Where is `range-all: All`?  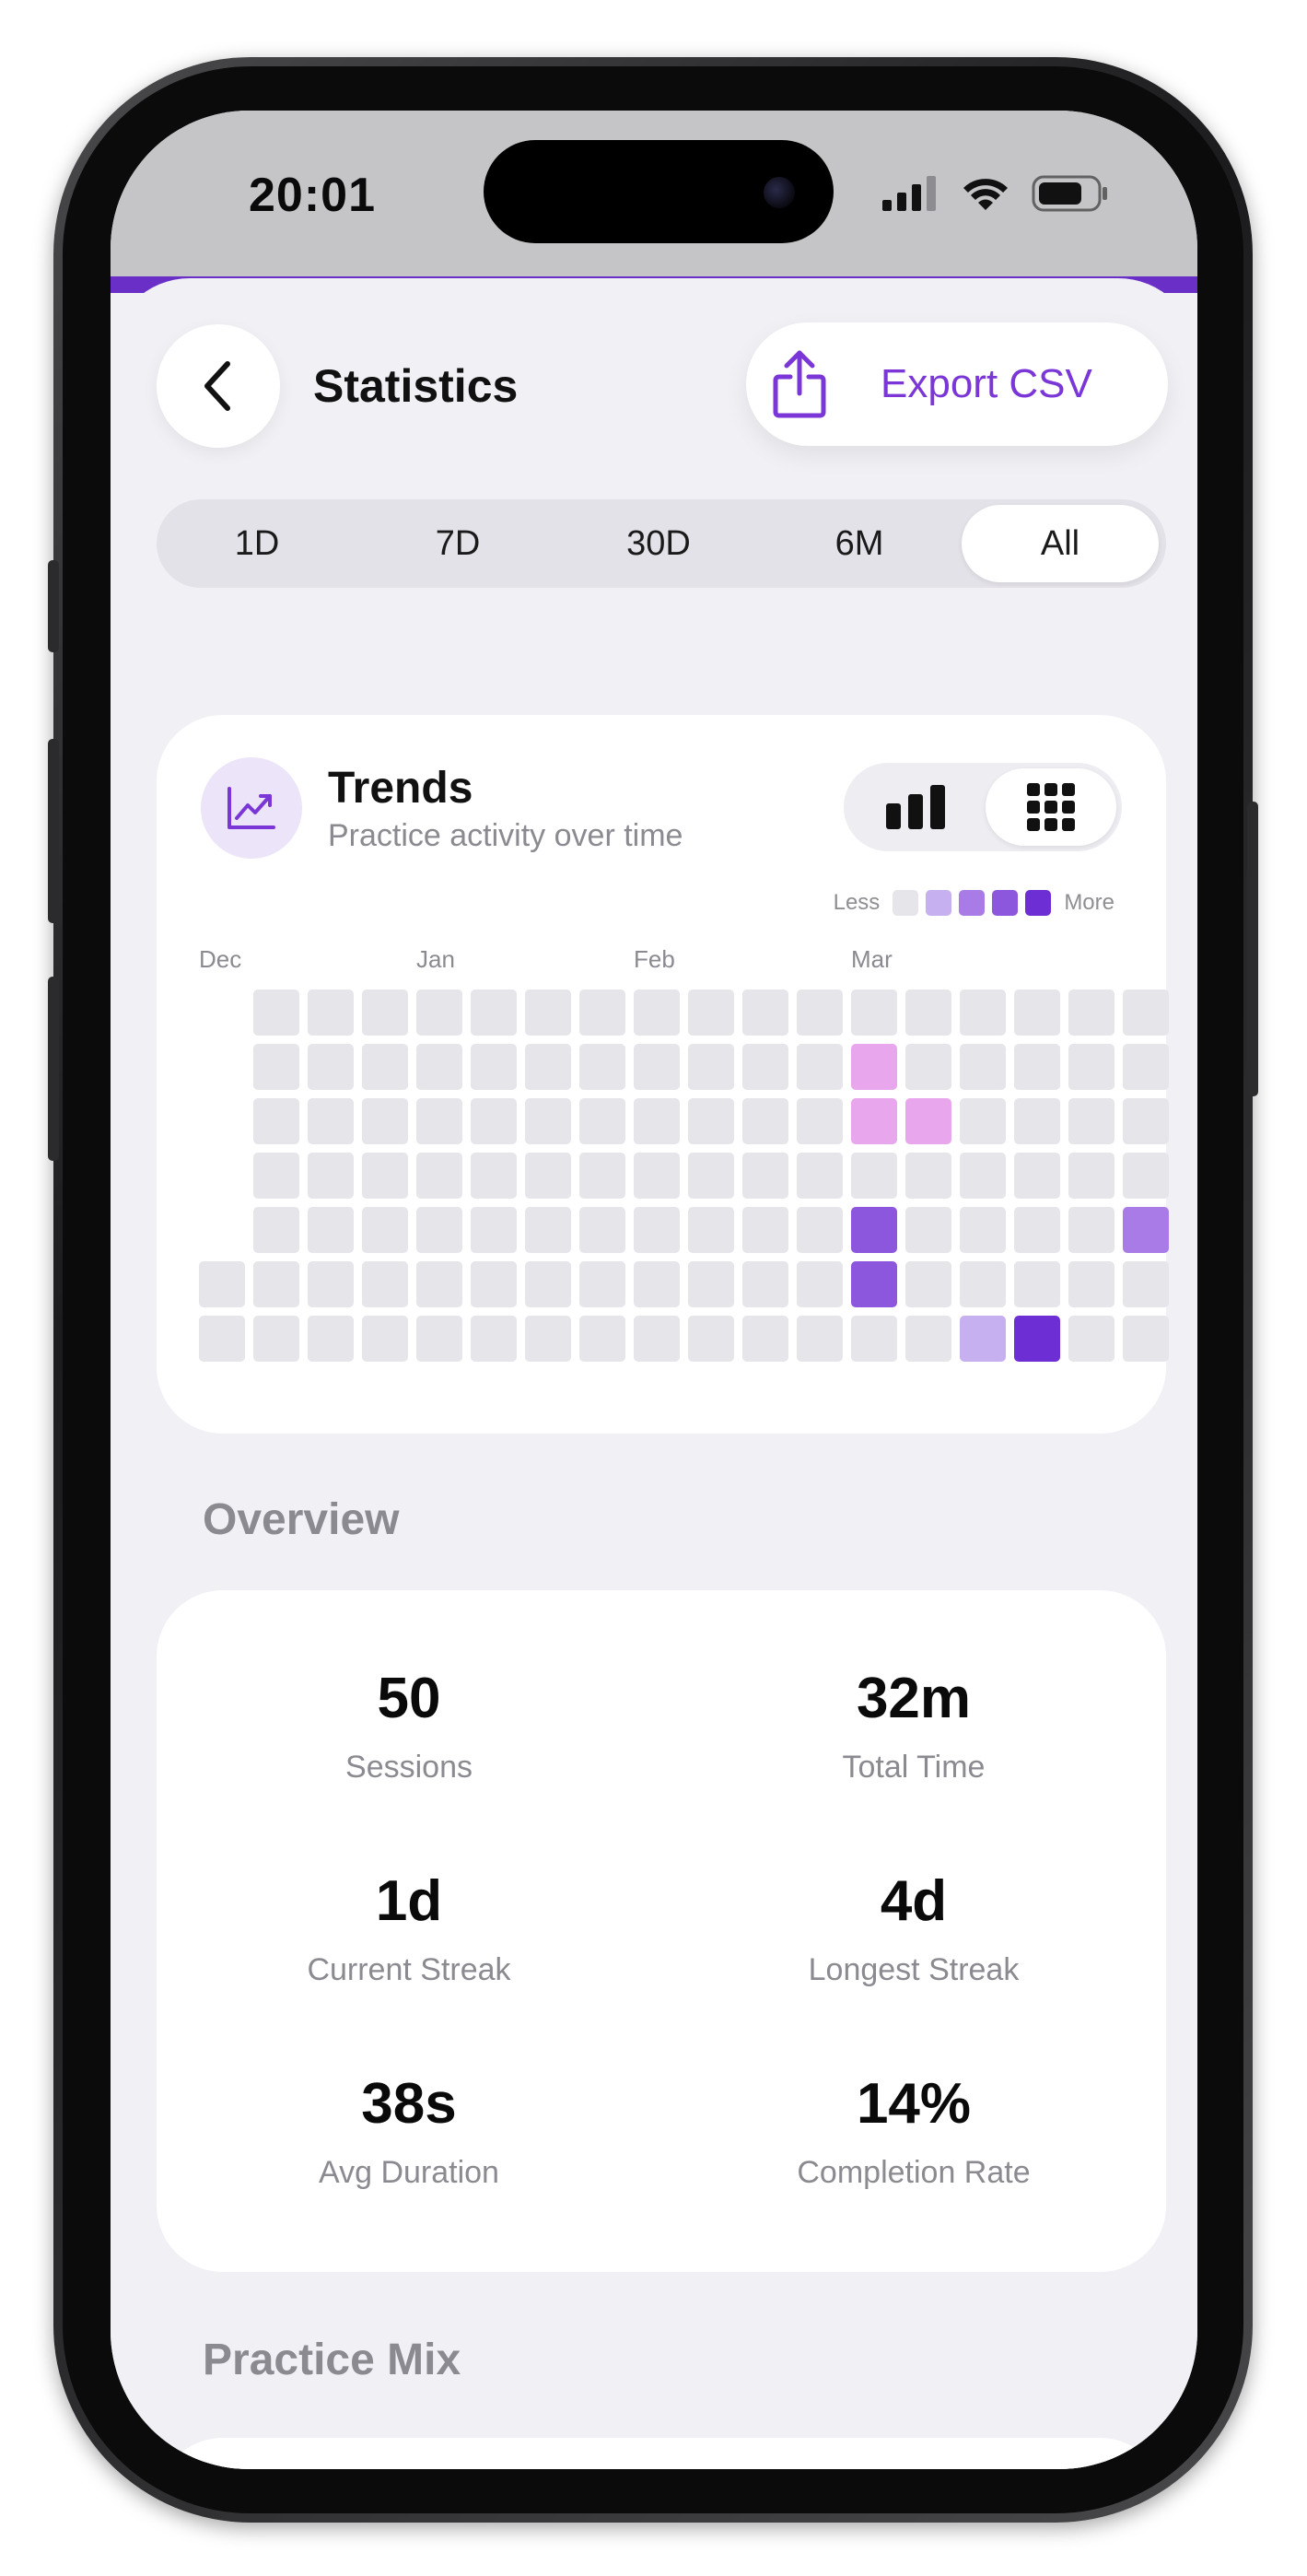 range-all: All is located at coordinates (1061, 543).